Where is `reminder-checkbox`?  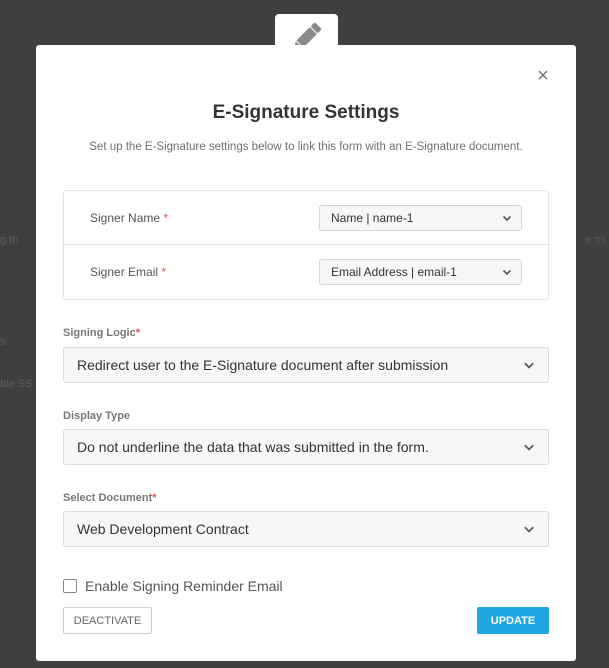
reminder-checkbox is located at coordinates (70, 586).